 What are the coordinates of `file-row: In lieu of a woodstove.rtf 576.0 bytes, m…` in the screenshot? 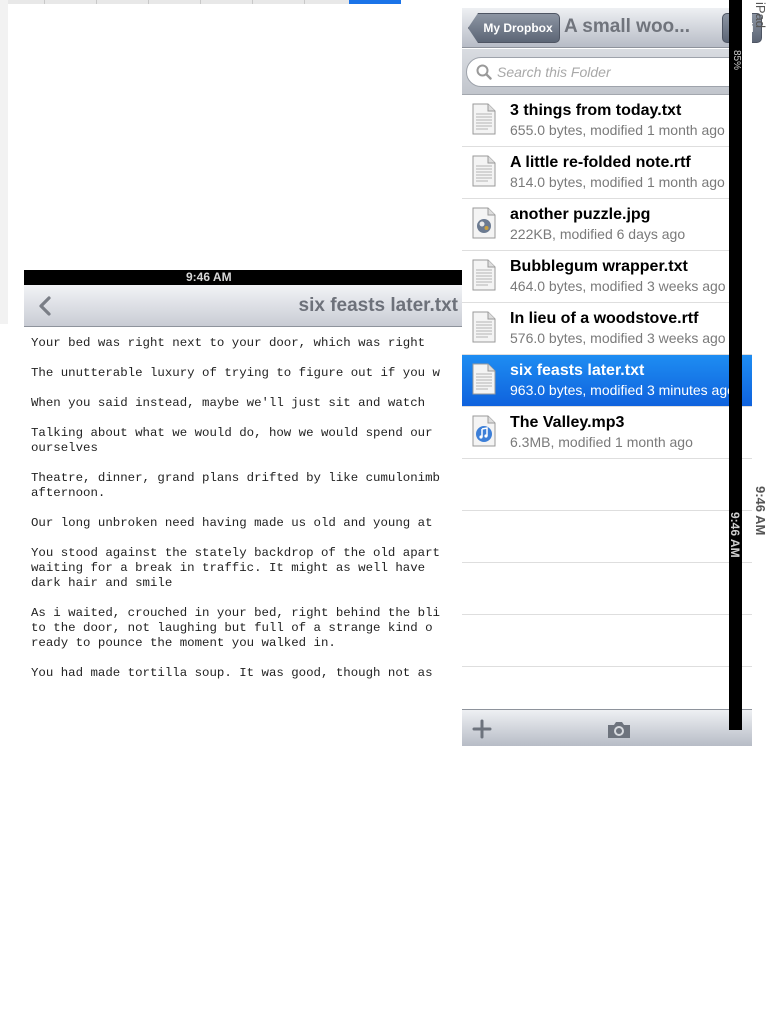 It's located at (607, 329).